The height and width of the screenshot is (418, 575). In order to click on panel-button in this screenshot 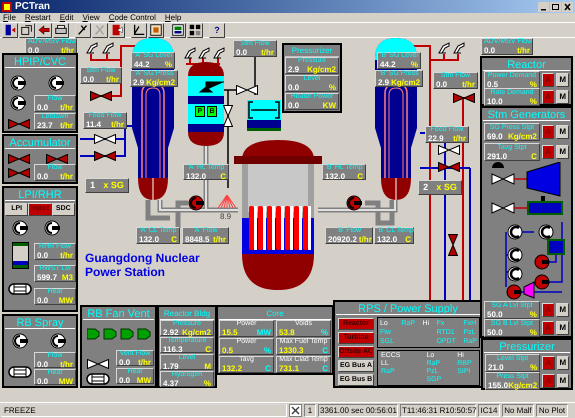, I will do `click(178, 30)`.